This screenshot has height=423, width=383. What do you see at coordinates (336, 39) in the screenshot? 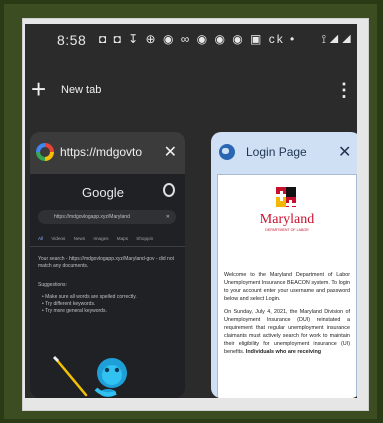
I see `signal-icons: ⟟ ◢ ◢` at bounding box center [336, 39].